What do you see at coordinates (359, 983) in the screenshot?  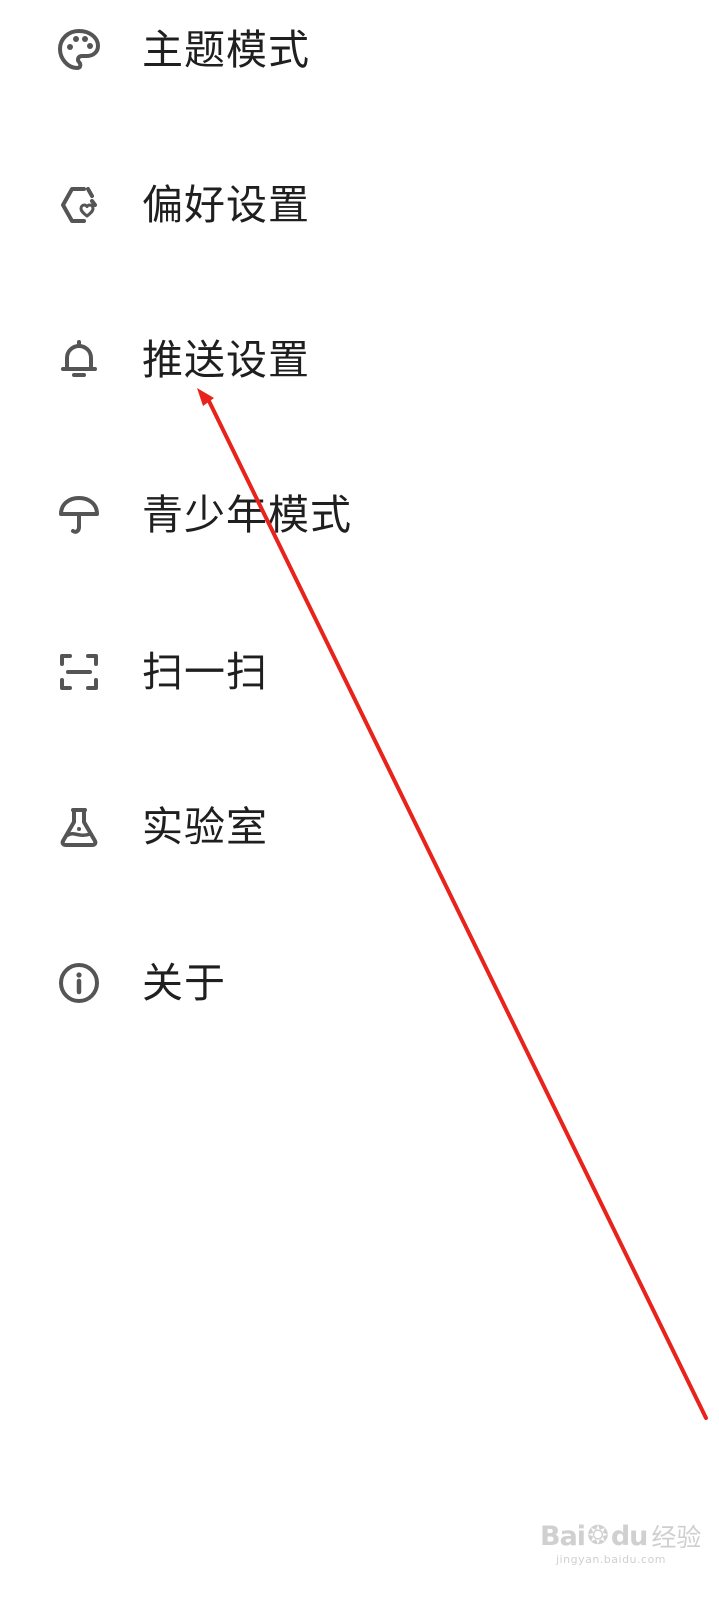 I see `menu-item-about: 关于` at bounding box center [359, 983].